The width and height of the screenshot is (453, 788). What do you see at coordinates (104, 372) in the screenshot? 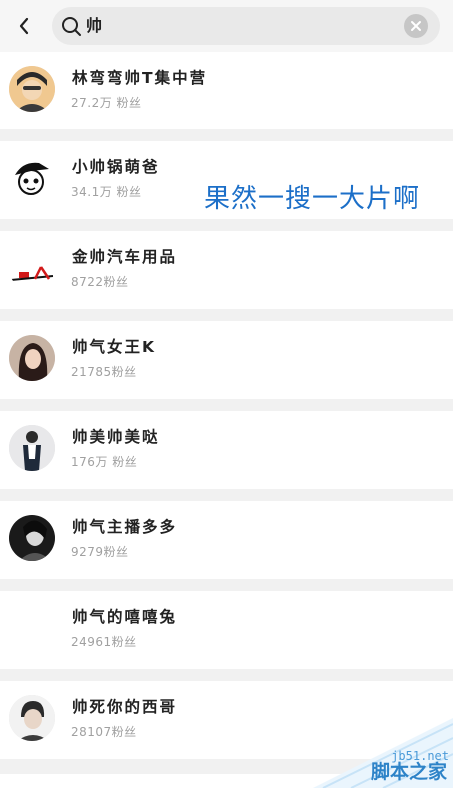
I see `fans-count: 21785粉丝` at bounding box center [104, 372].